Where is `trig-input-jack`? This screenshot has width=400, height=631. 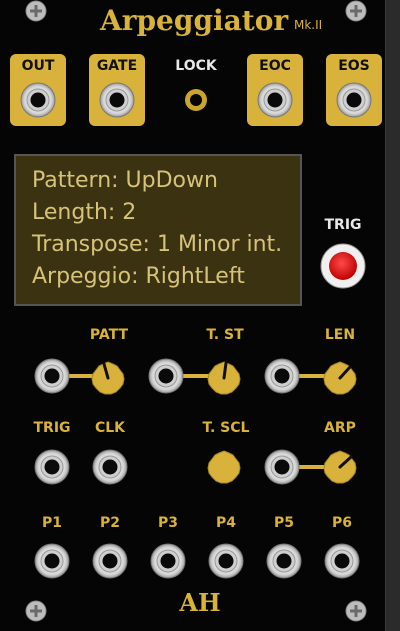
trig-input-jack is located at coordinates (52, 467).